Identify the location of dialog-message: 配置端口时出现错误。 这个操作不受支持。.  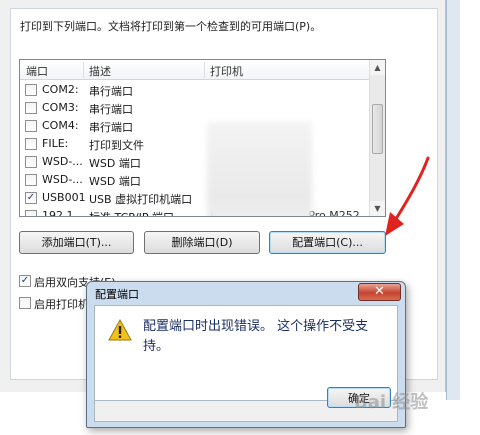
(256, 336).